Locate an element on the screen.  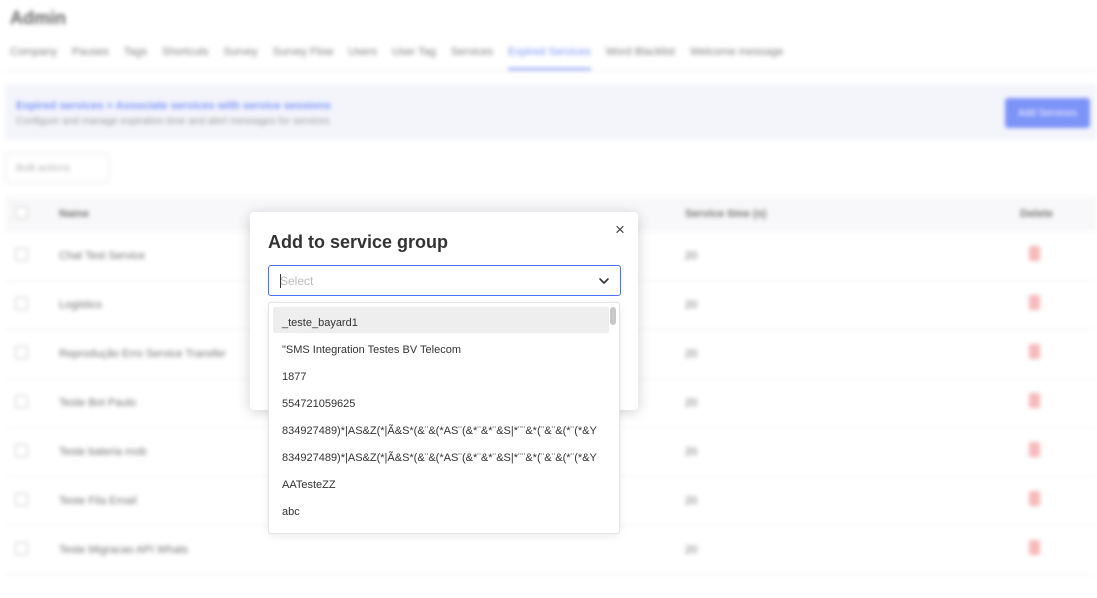
option-item: "SMS Integration Testes BV Telecom is located at coordinates (441, 347).